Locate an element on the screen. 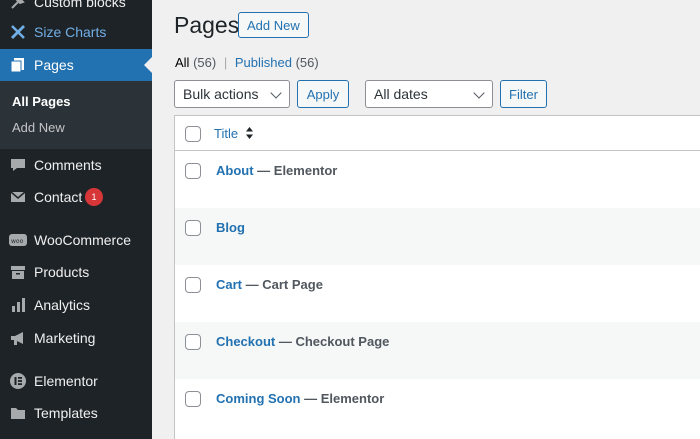 This screenshot has height=439, width=700. ruler-icon is located at coordinates (18, 32).